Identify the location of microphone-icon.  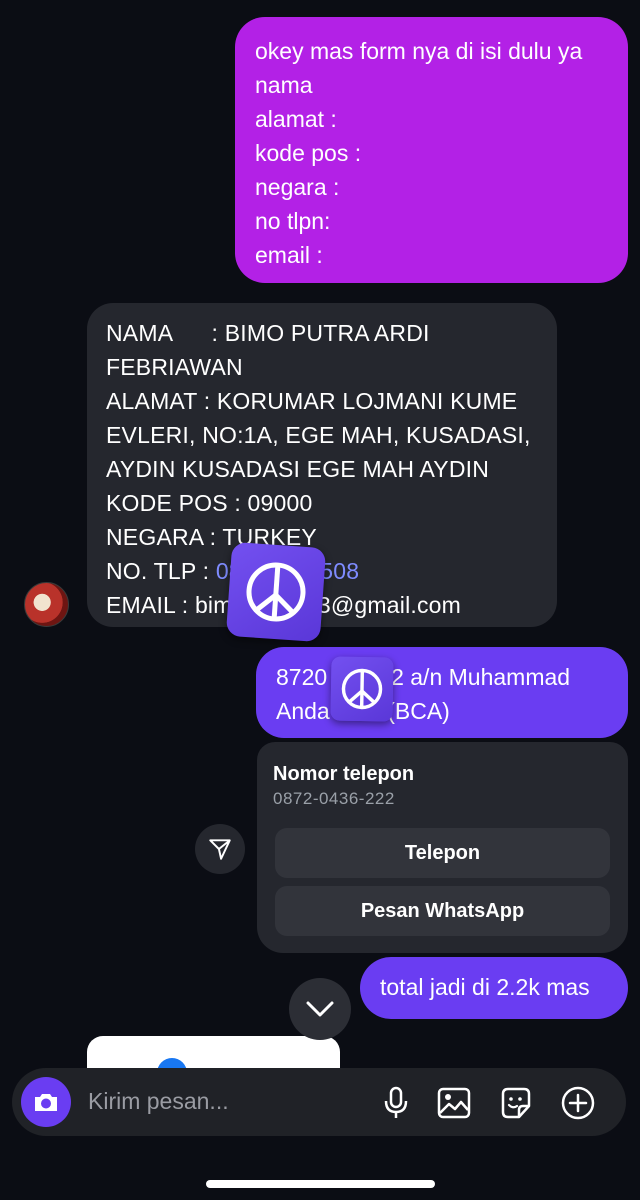
(396, 1103).